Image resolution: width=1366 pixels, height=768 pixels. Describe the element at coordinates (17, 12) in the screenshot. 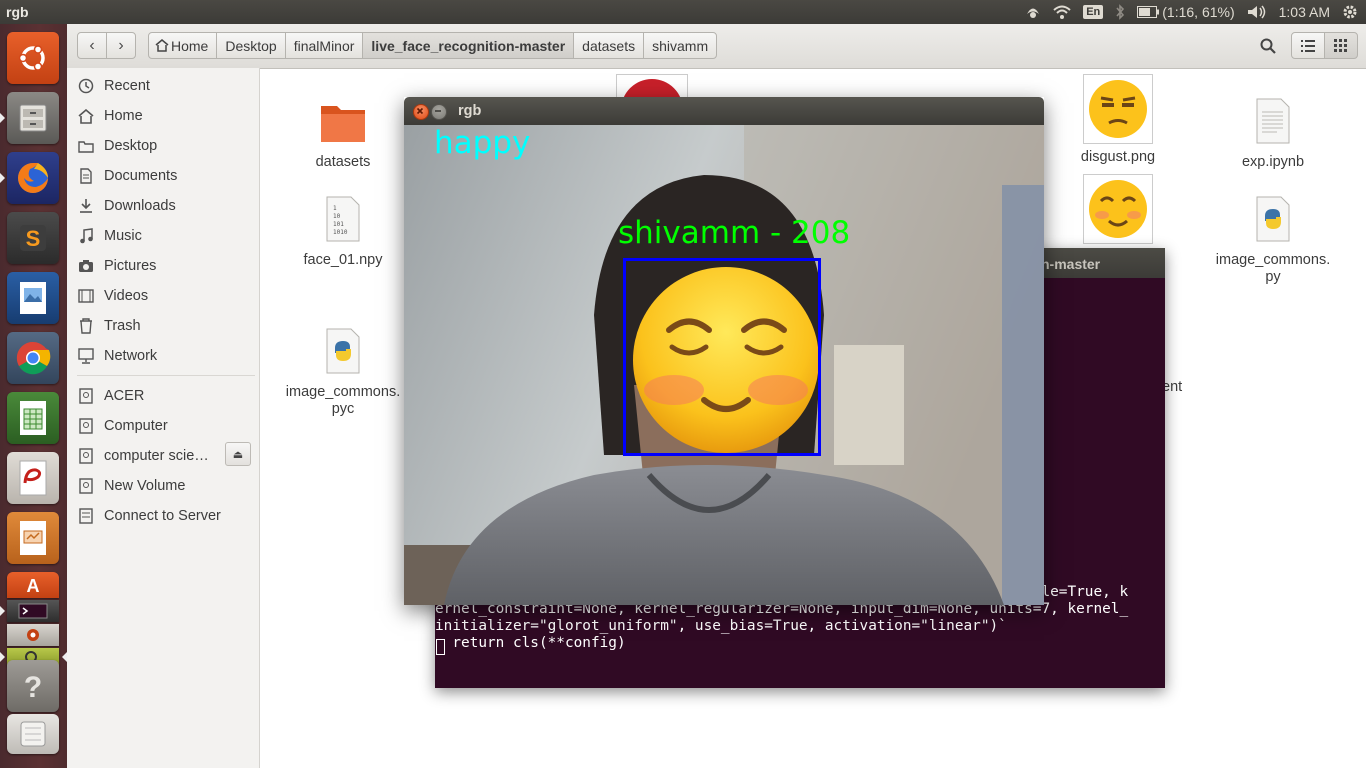

I see `active-app-title: rgb` at that location.